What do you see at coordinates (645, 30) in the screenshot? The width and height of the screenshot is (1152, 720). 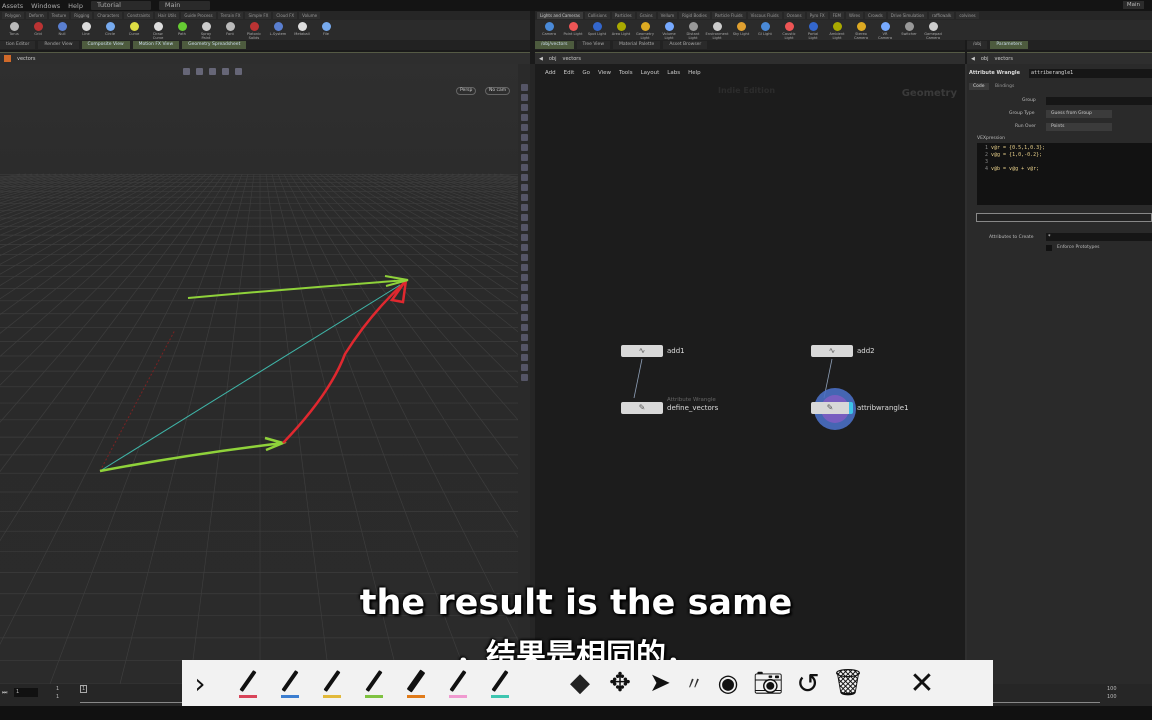 I see `shelf-tool-geometry-light: Geometry Light` at bounding box center [645, 30].